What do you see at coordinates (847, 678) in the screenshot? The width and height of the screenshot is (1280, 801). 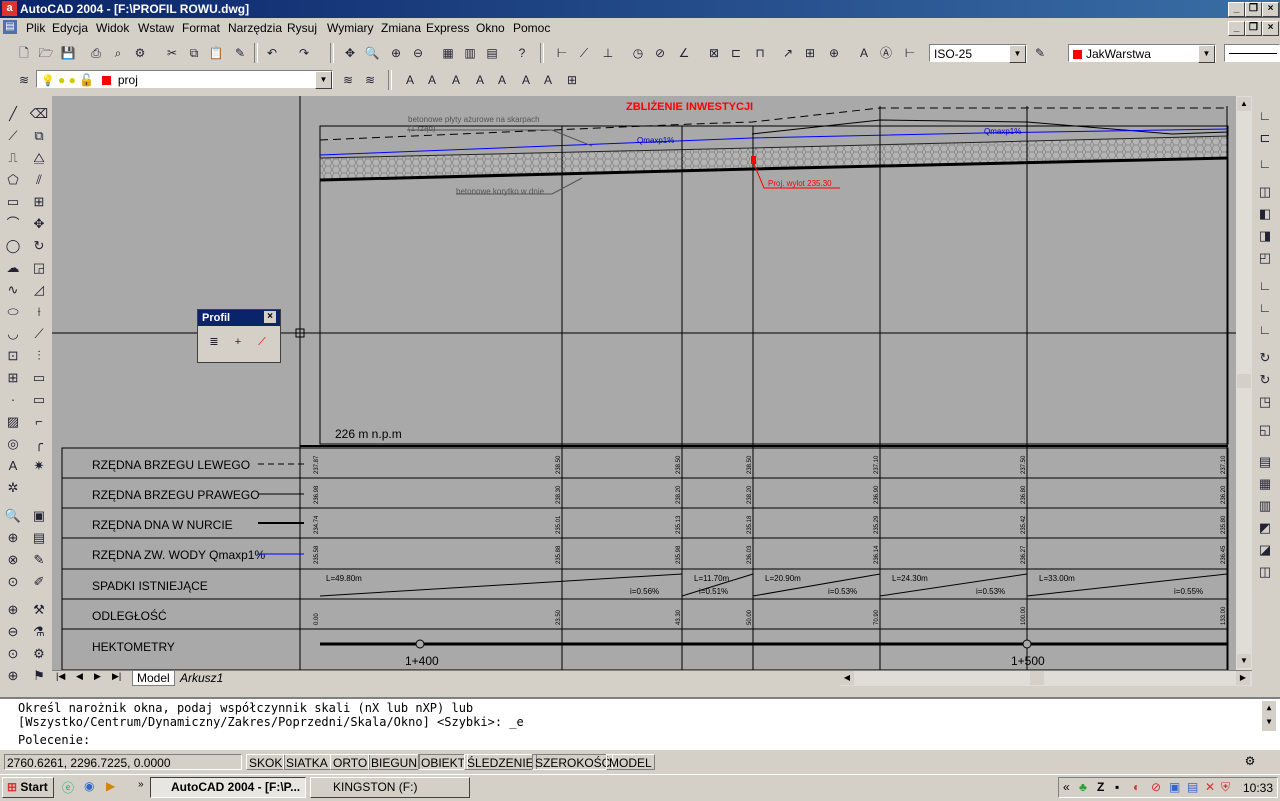 I see `scroll-left-icon: ◀` at bounding box center [847, 678].